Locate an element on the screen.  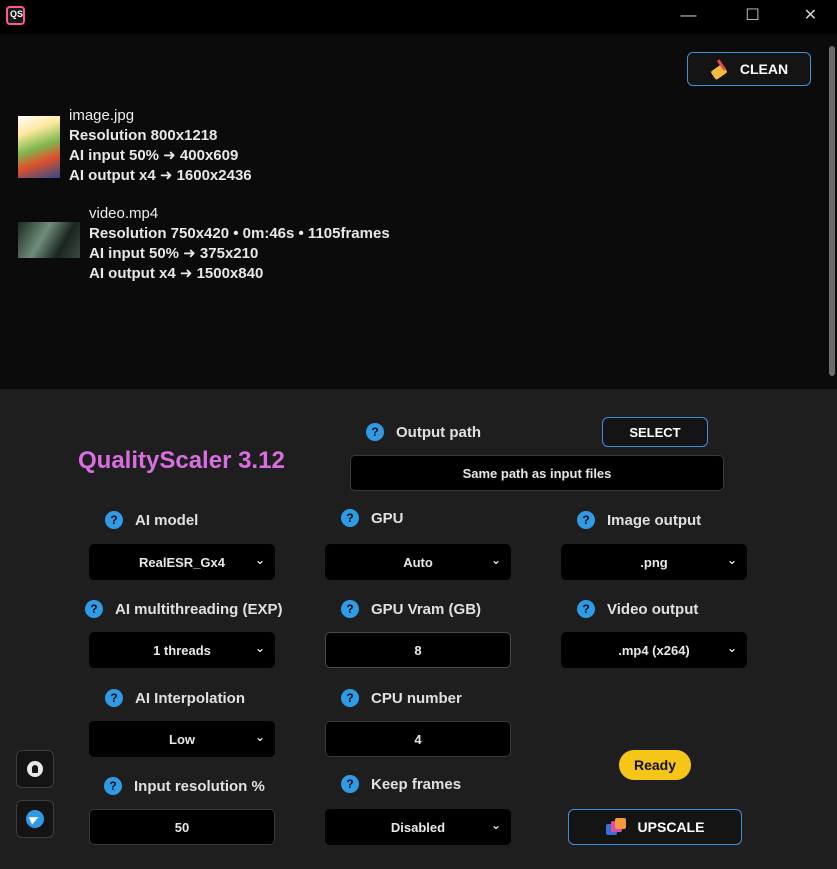
label-text: Image output is located at coordinates (654, 520).